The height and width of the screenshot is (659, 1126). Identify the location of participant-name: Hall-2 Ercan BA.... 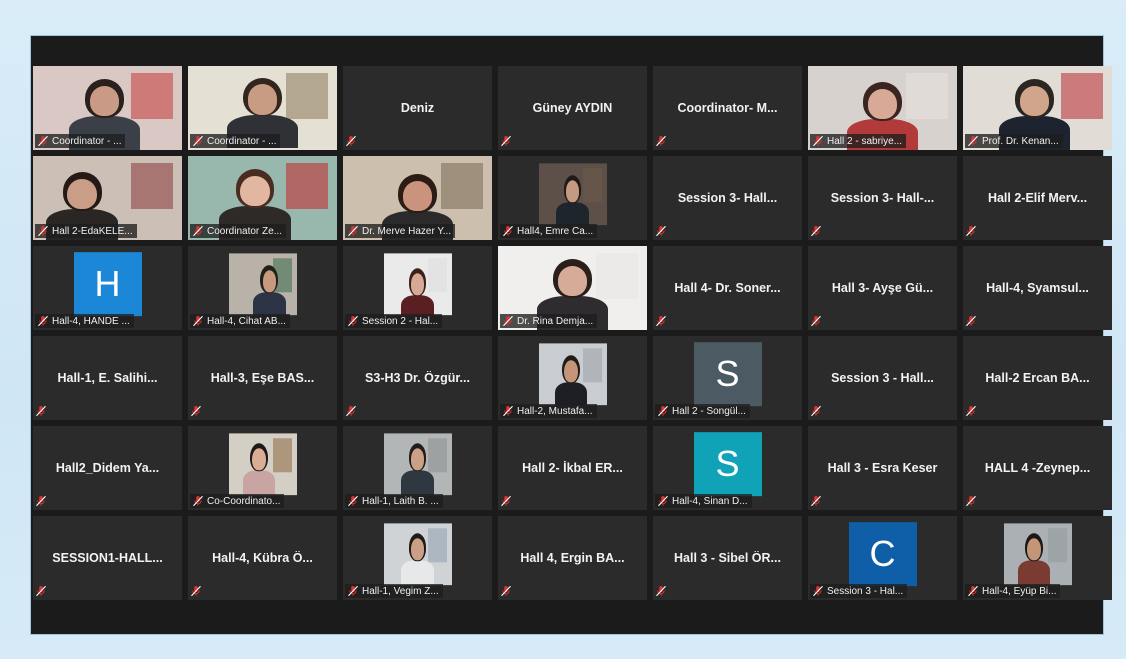
(1037, 378).